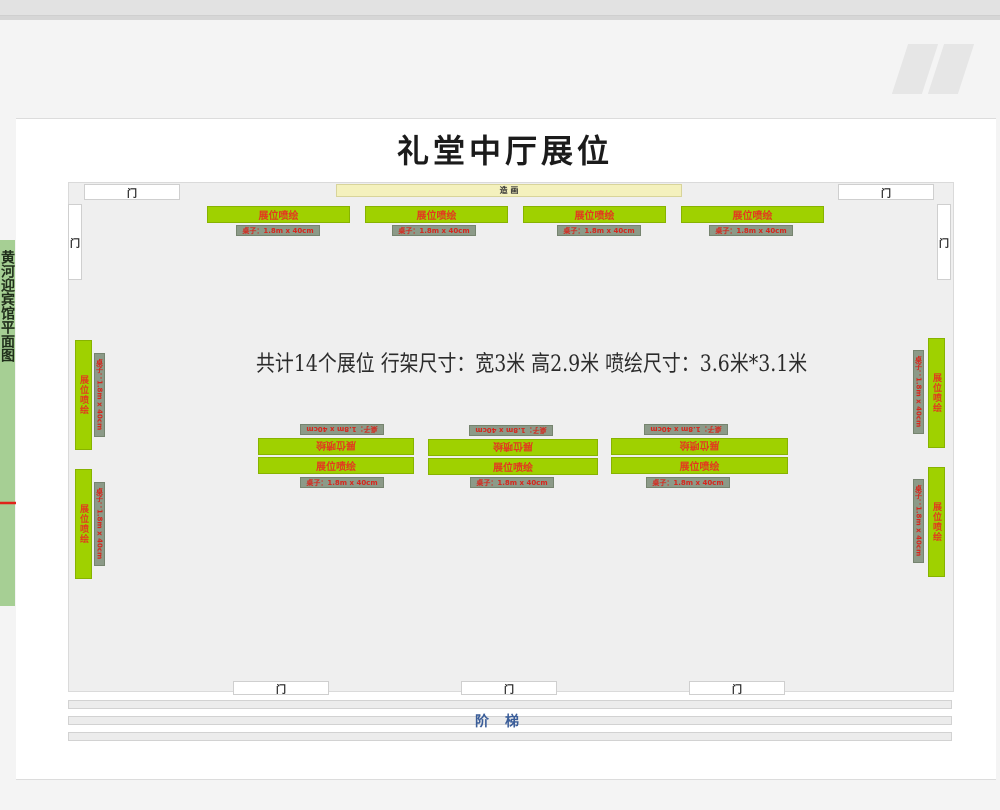 This screenshot has height=810, width=1000. What do you see at coordinates (918, 521) in the screenshot?
I see `table-right-2: 桌子：1.8m x 40cm` at bounding box center [918, 521].